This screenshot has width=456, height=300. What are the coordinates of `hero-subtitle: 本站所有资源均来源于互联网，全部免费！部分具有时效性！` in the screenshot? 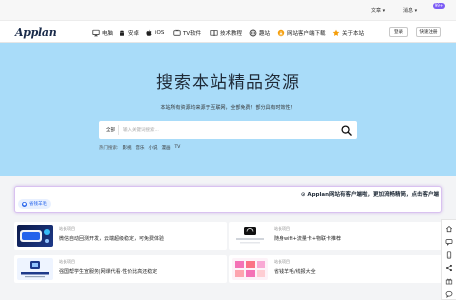 It's located at (228, 108).